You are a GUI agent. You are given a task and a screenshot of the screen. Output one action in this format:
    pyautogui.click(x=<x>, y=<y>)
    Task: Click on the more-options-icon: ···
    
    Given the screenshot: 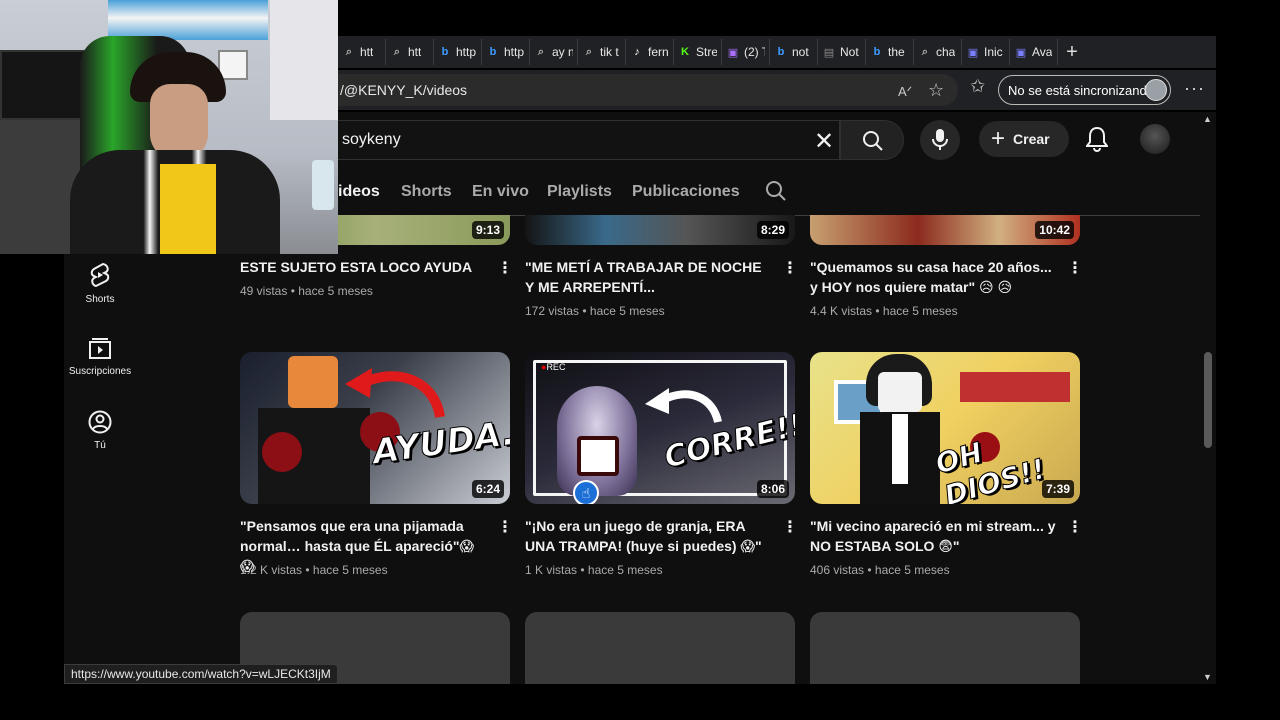 What is the action you would take?
    pyautogui.click(x=1194, y=88)
    